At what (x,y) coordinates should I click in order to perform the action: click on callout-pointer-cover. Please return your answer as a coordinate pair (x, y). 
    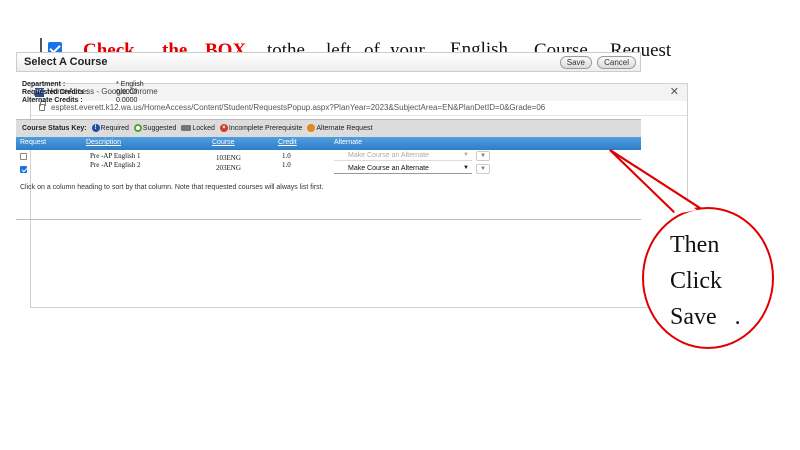
    Looking at the image, I should click on (655, 181).